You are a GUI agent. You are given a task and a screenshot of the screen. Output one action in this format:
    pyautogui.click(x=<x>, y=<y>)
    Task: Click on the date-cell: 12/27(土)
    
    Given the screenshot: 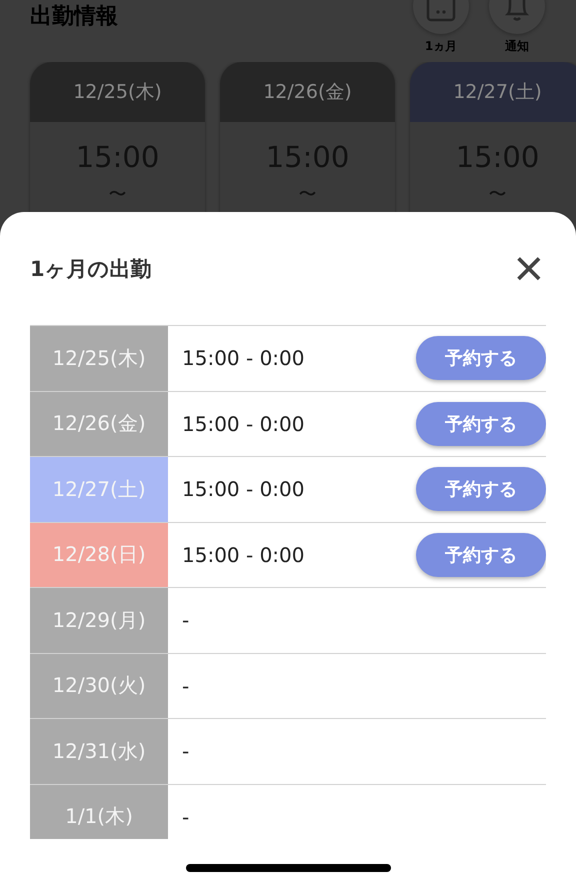 What is the action you would take?
    pyautogui.click(x=99, y=489)
    